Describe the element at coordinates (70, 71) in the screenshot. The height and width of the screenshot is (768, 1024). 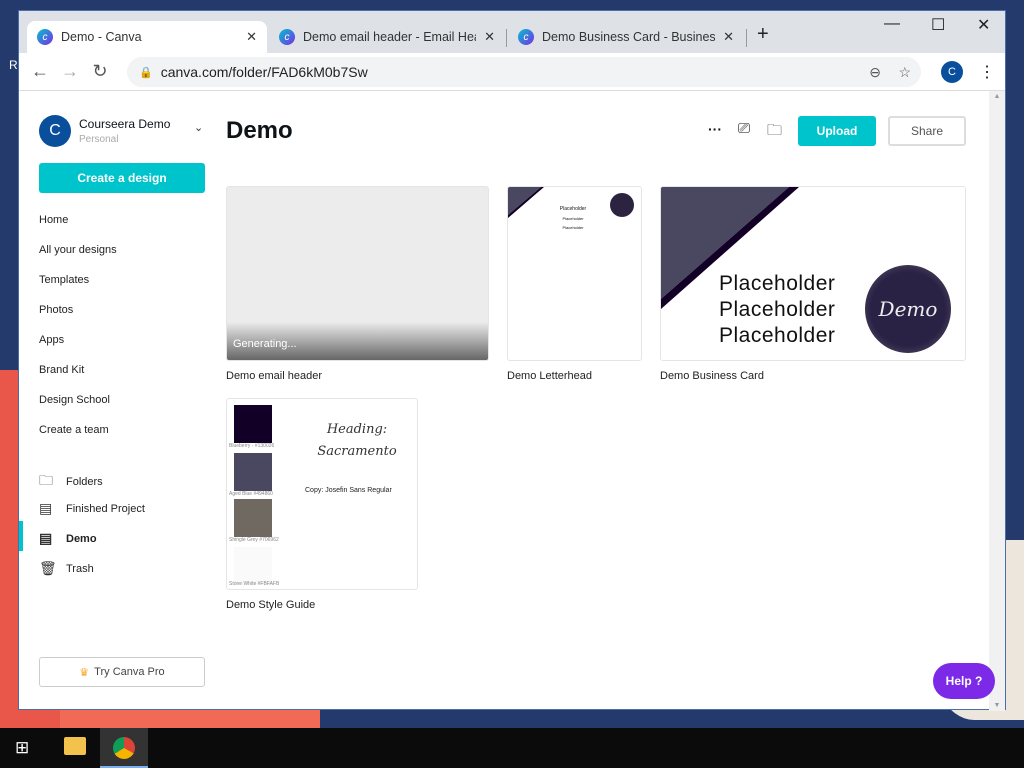
I see `forward-button: →` at that location.